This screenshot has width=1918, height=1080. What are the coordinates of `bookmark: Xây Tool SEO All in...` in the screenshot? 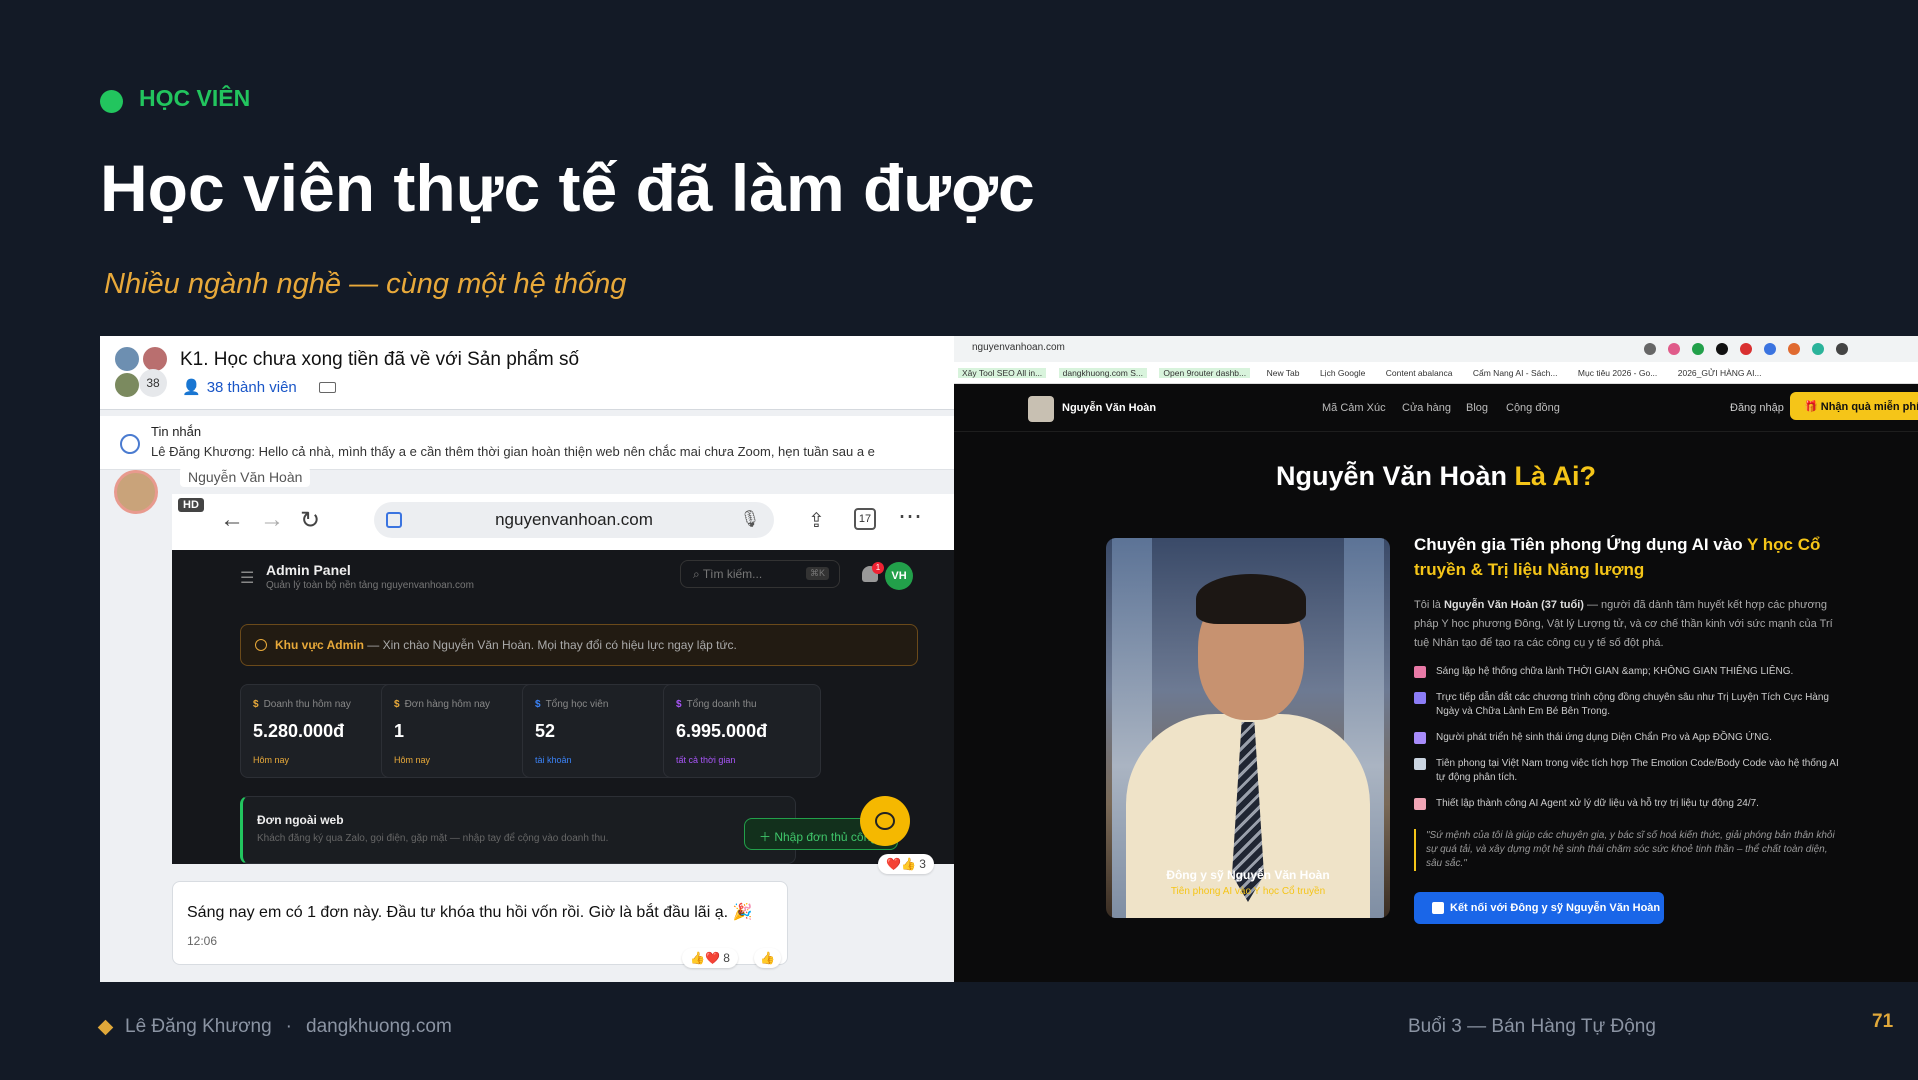 It's located at (1002, 373).